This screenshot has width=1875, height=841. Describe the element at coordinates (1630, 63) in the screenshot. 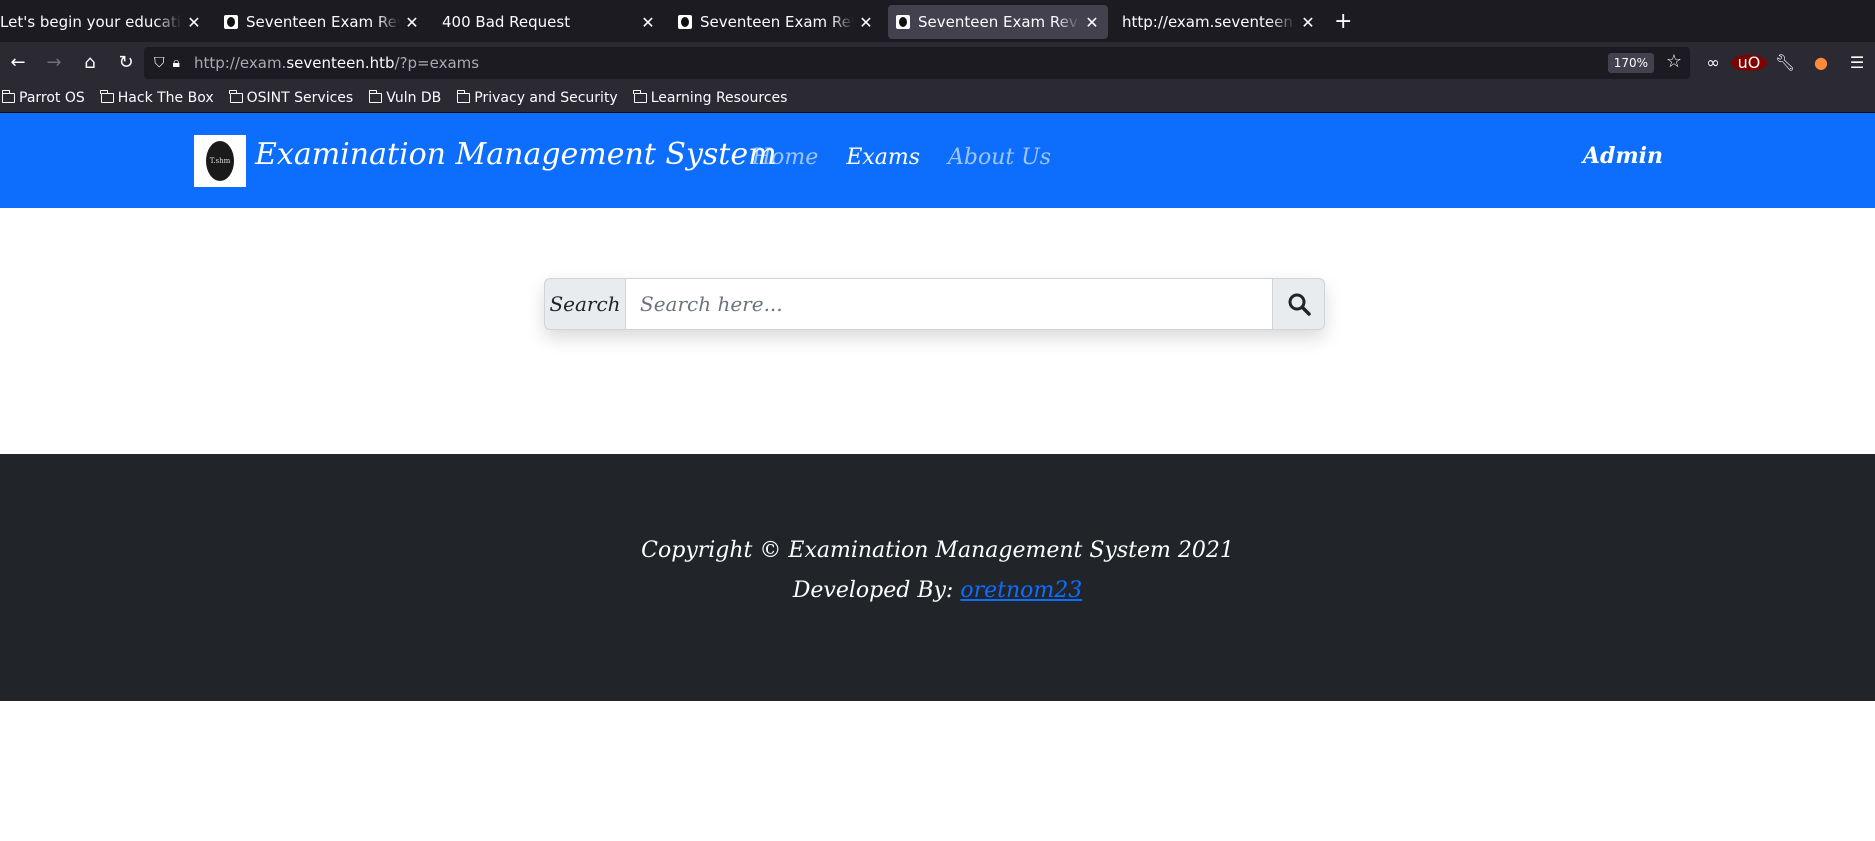

I see `zoom-level-badge: 170%` at that location.